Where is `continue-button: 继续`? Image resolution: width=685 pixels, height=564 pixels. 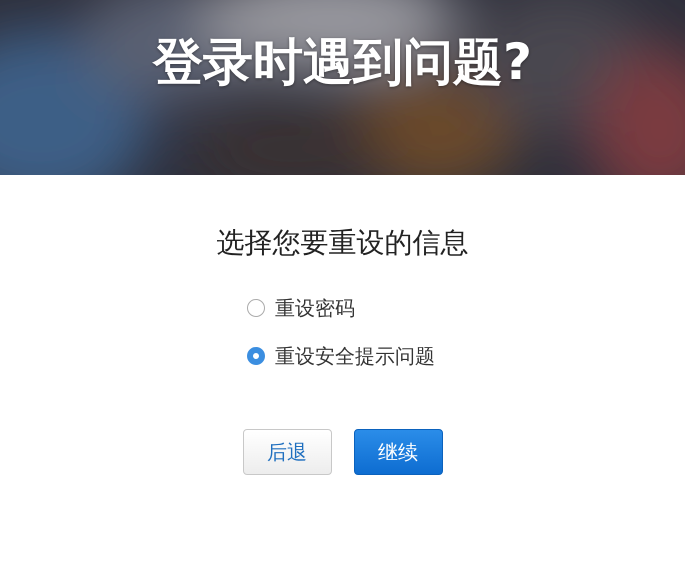
continue-button: 继续 is located at coordinates (398, 452).